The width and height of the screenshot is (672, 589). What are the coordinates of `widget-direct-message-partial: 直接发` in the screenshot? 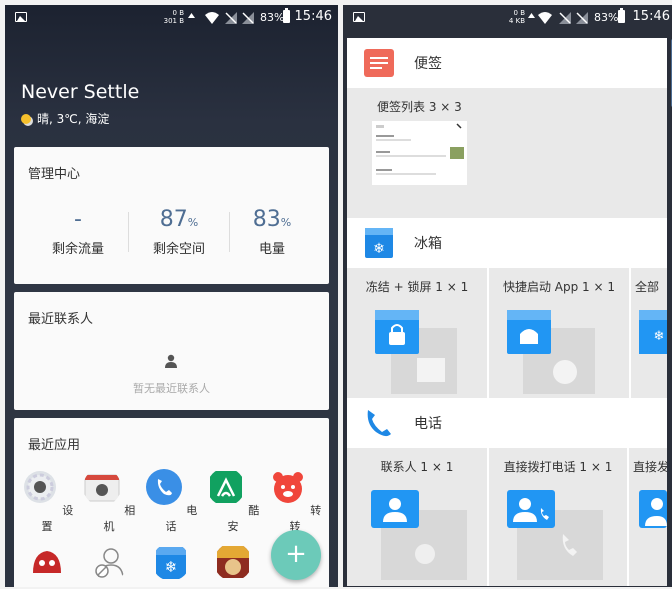 It's located at (648, 517).